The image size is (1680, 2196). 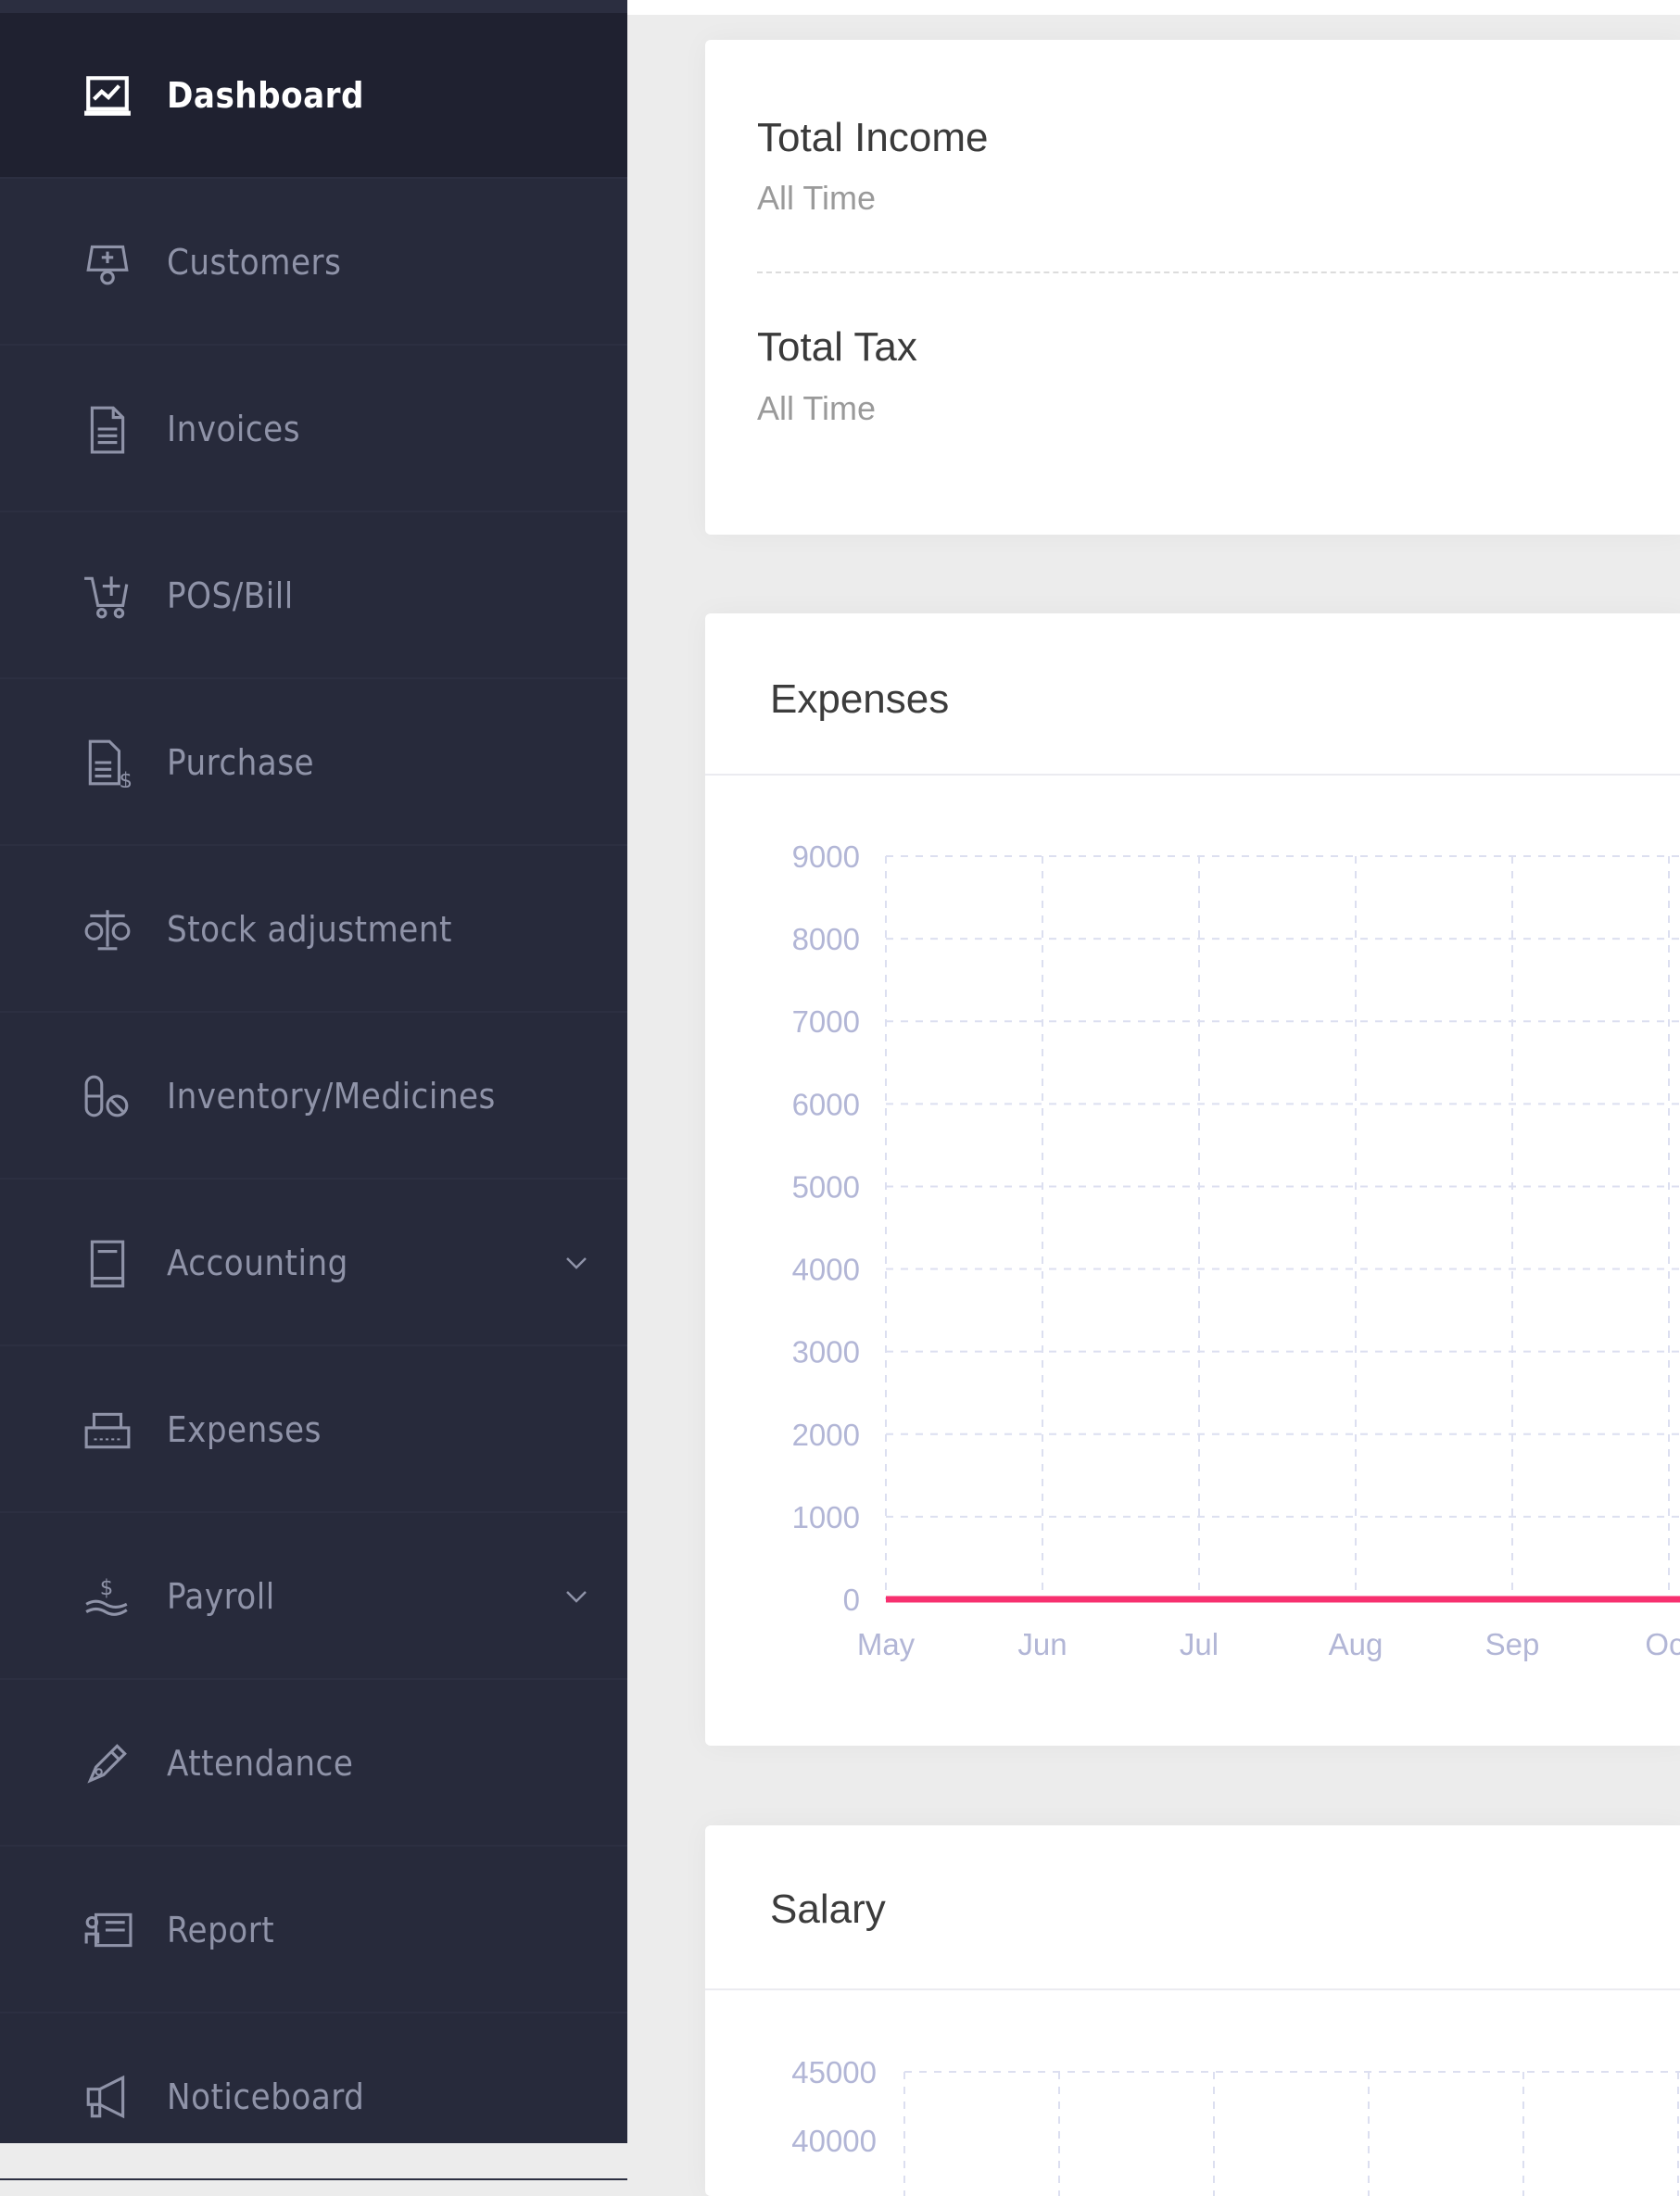 What do you see at coordinates (826, 1352) in the screenshot?
I see `y-tick-label: 3000` at bounding box center [826, 1352].